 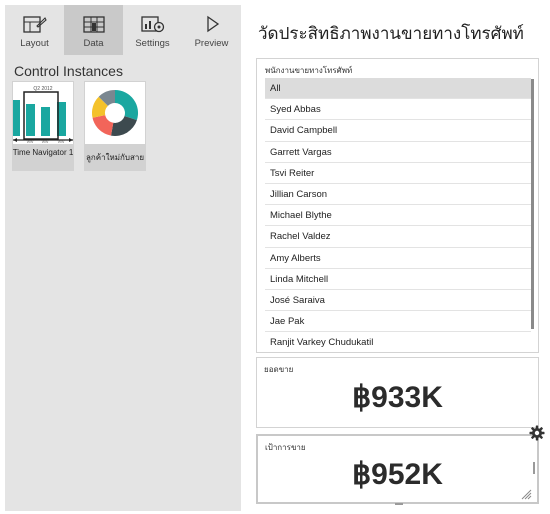 I want to click on layout-tab-button: Layout, so click(x=34, y=30).